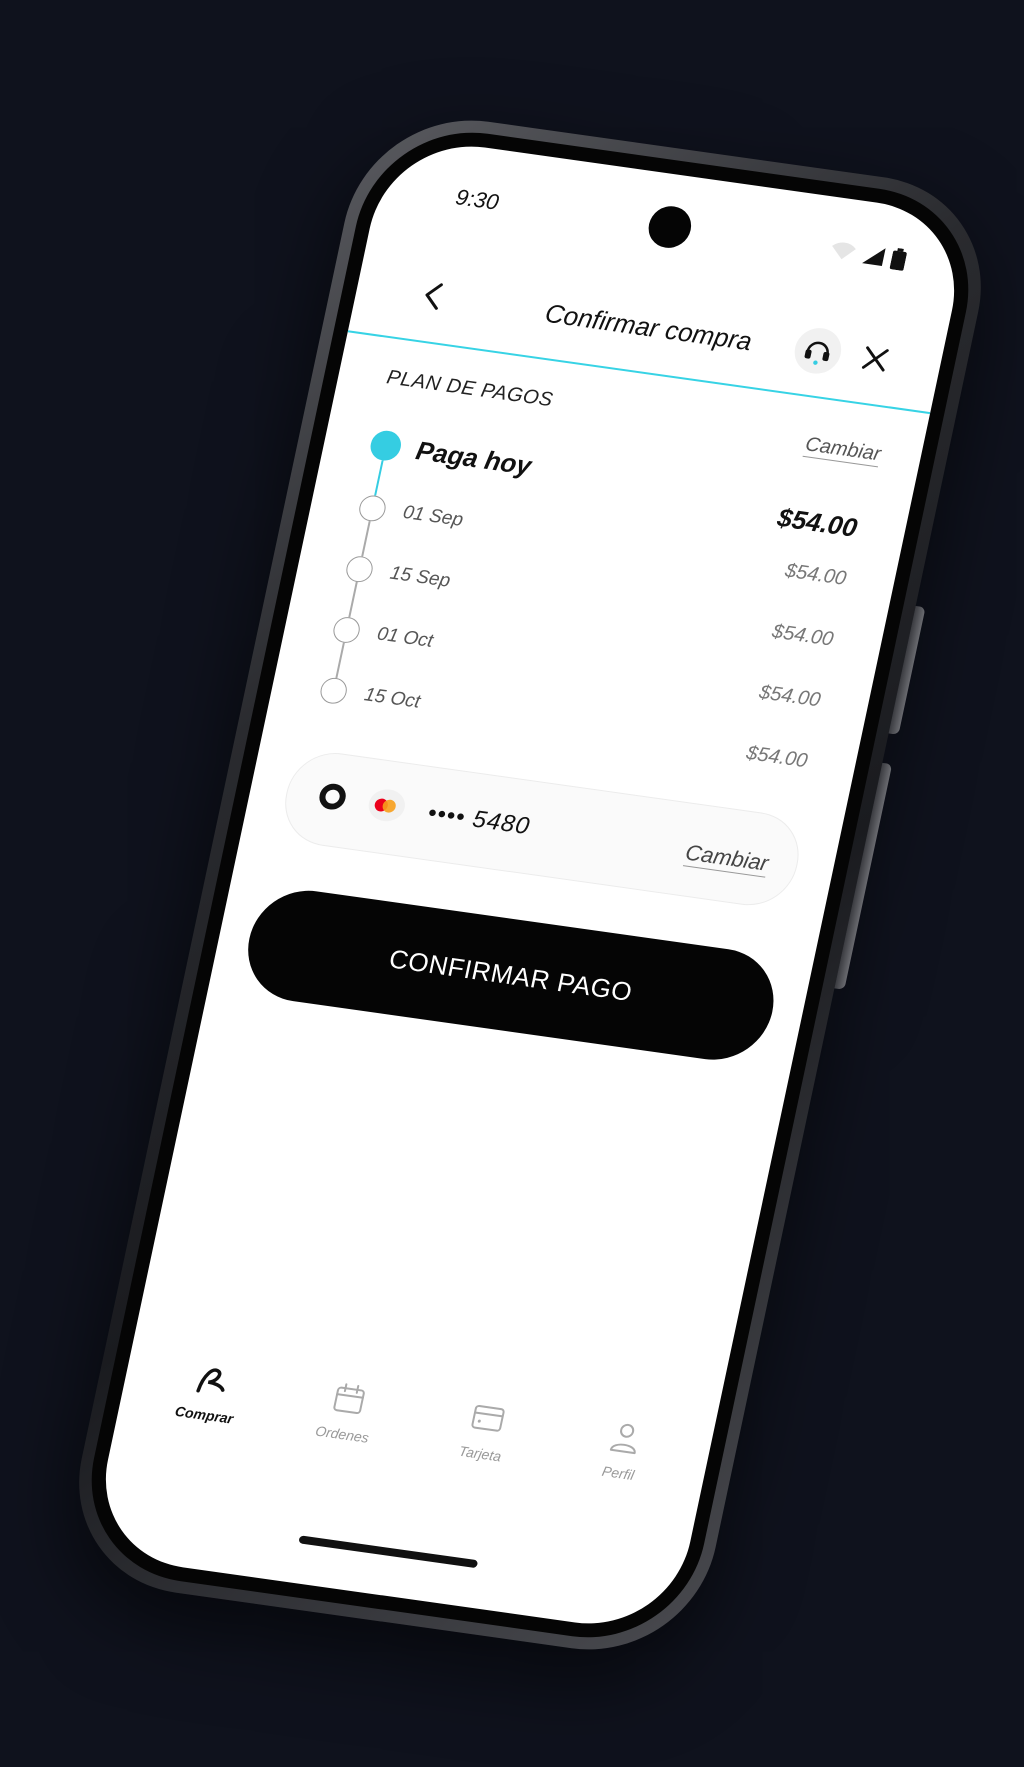 The width and height of the screenshot is (1024, 1767). What do you see at coordinates (626, 1437) in the screenshot?
I see `person-icon` at bounding box center [626, 1437].